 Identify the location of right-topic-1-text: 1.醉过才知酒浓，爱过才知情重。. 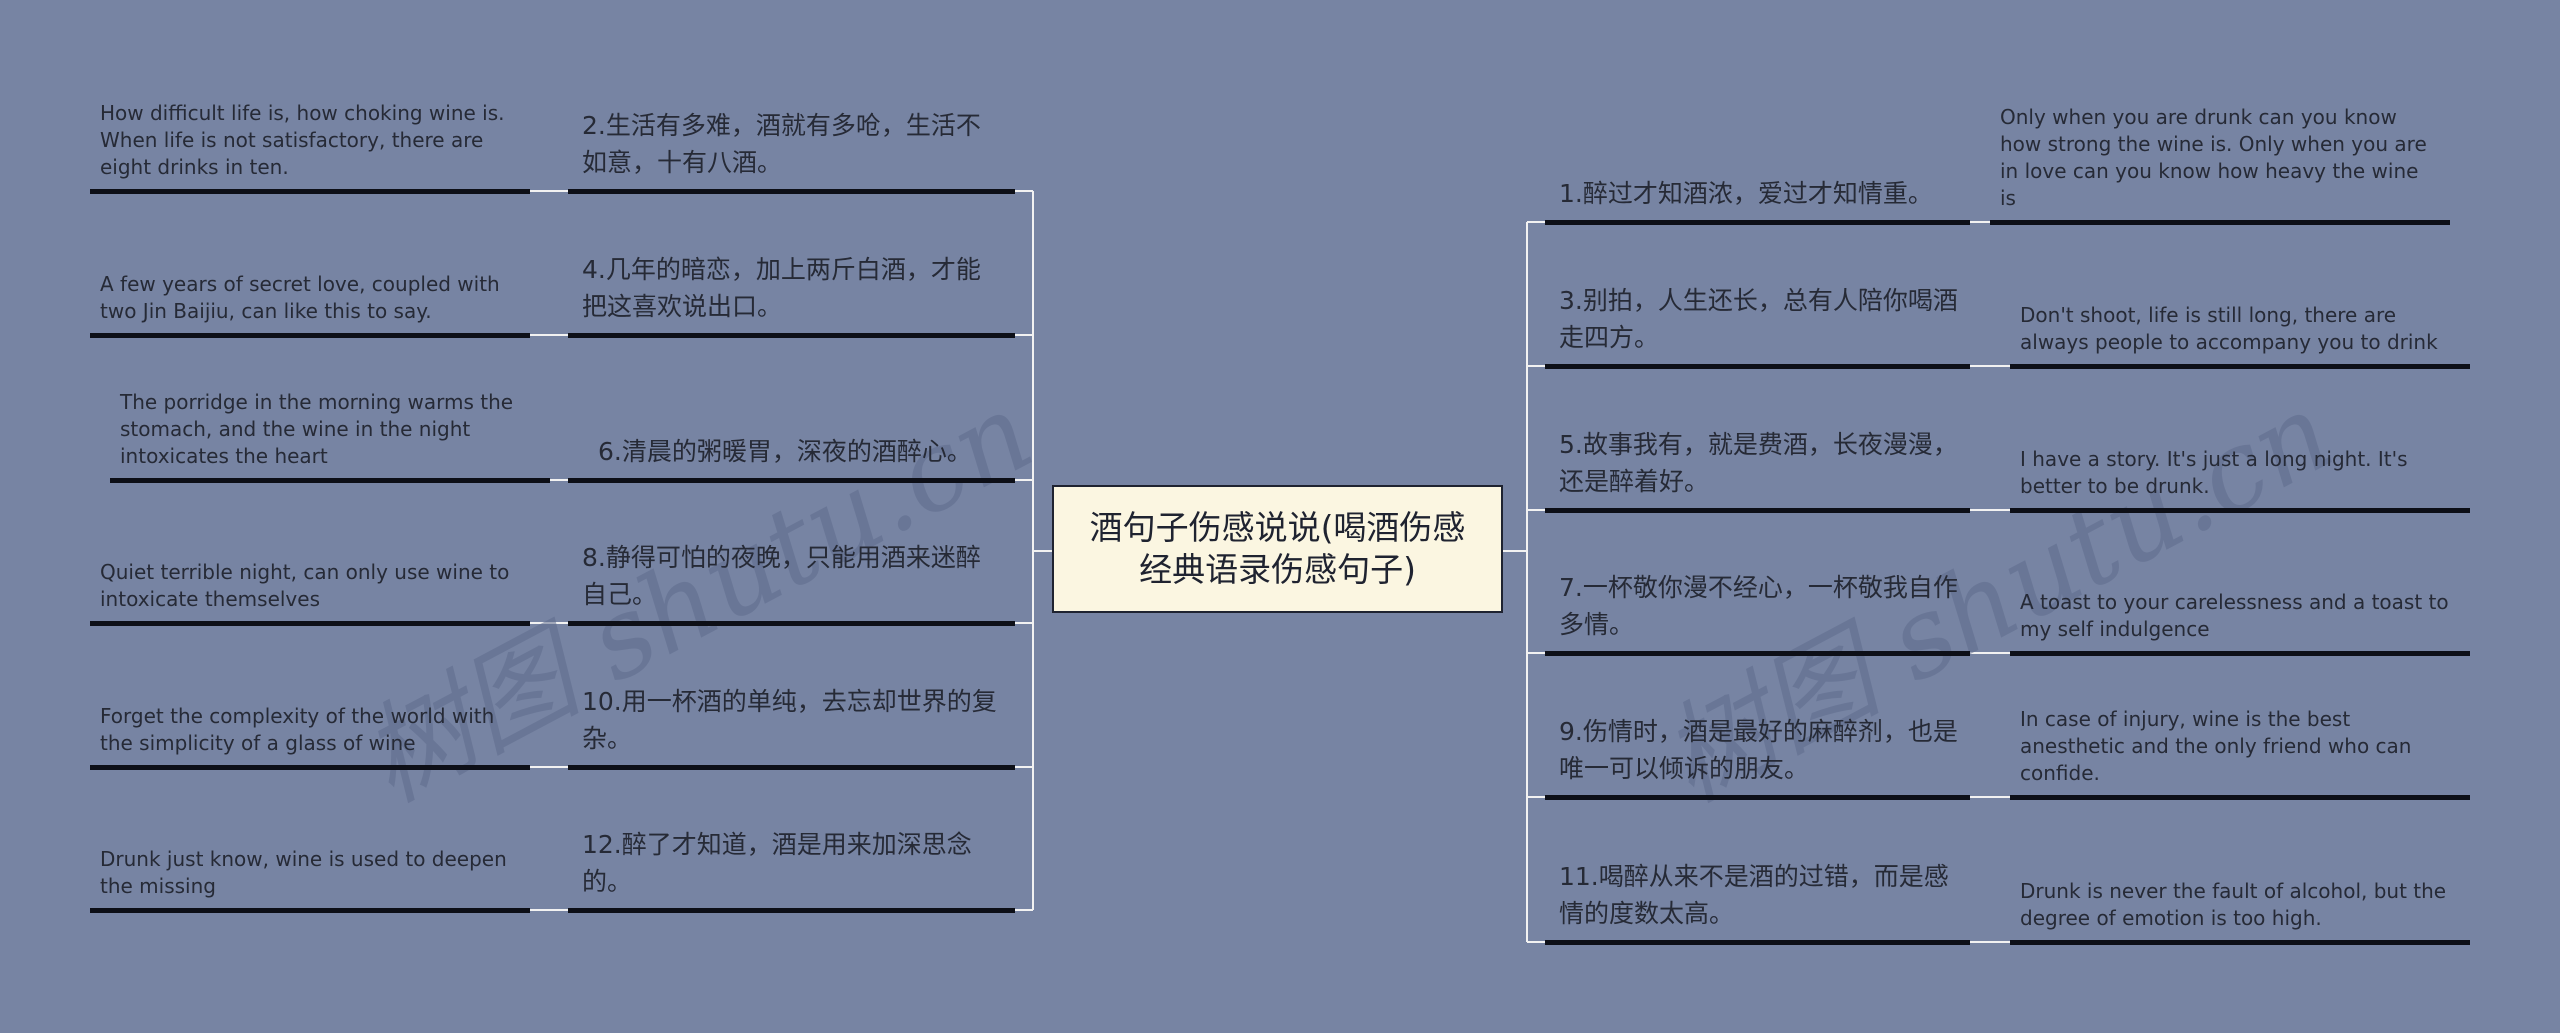
(1746, 193).